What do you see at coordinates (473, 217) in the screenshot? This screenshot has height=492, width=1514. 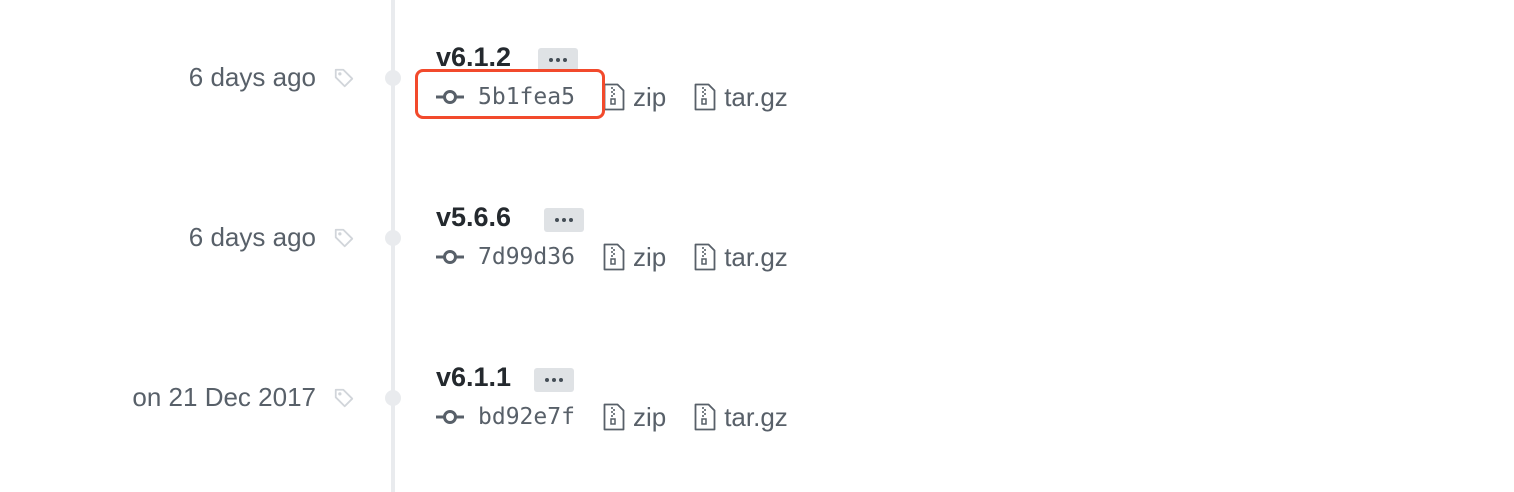 I see `release-version: v5.6.6` at bounding box center [473, 217].